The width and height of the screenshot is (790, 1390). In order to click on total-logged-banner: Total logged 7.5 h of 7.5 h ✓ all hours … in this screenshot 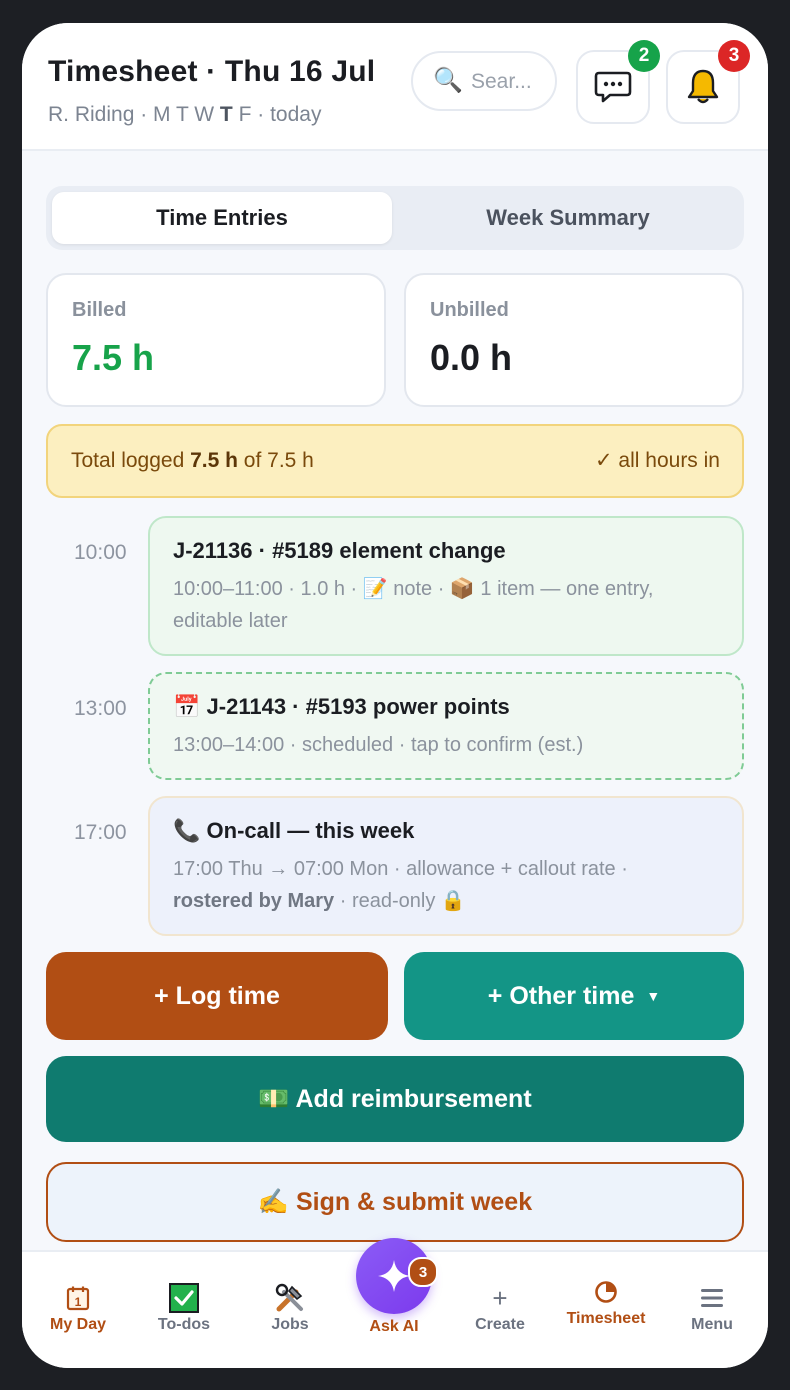, I will do `click(395, 461)`.